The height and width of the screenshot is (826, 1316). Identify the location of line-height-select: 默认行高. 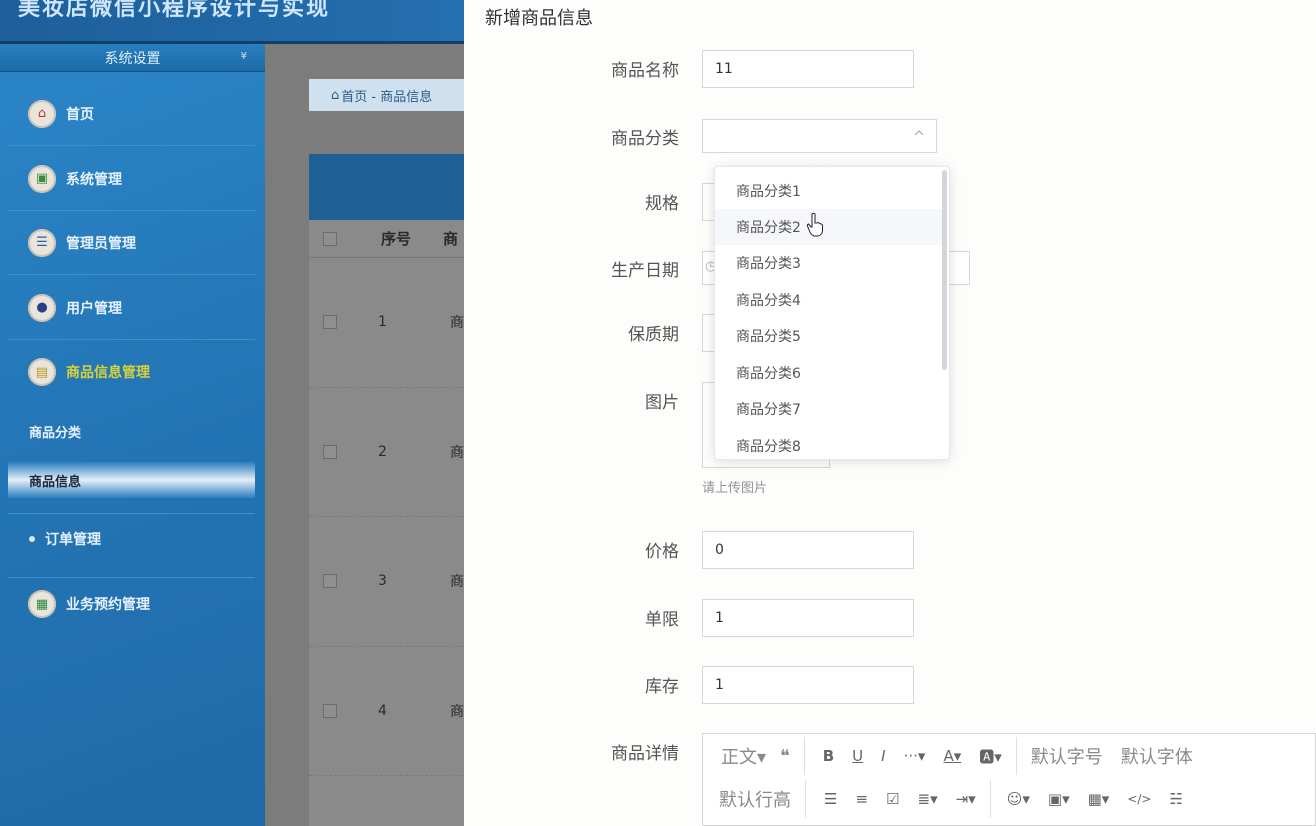
(755, 799).